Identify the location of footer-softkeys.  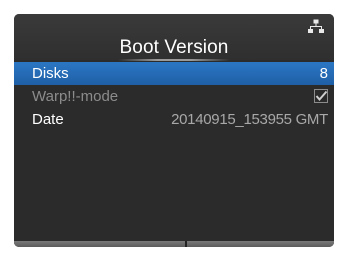
(174, 244).